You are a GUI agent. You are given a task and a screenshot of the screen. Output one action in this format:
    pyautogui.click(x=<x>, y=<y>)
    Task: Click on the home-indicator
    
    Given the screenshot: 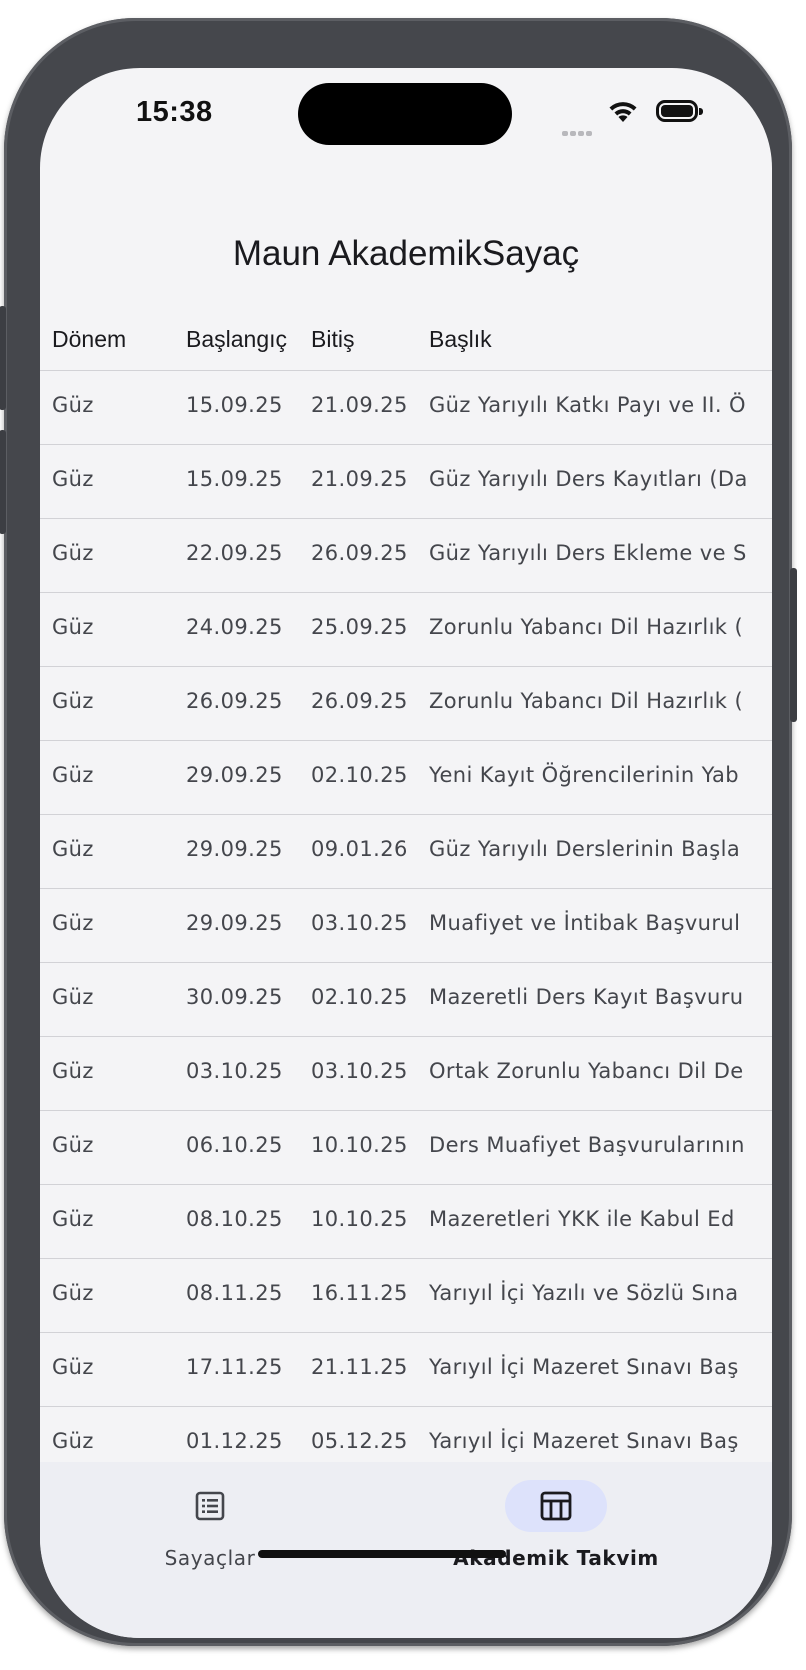 What is the action you would take?
    pyautogui.click(x=382, y=1554)
    